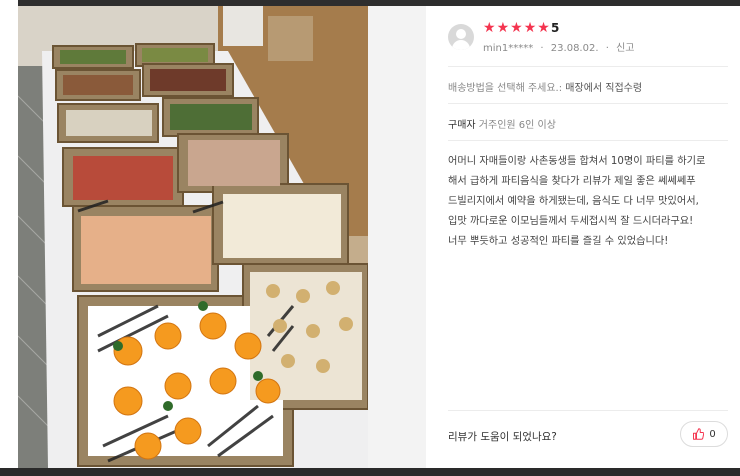  What do you see at coordinates (508, 48) in the screenshot?
I see `reviewer-name: min1*****` at bounding box center [508, 48].